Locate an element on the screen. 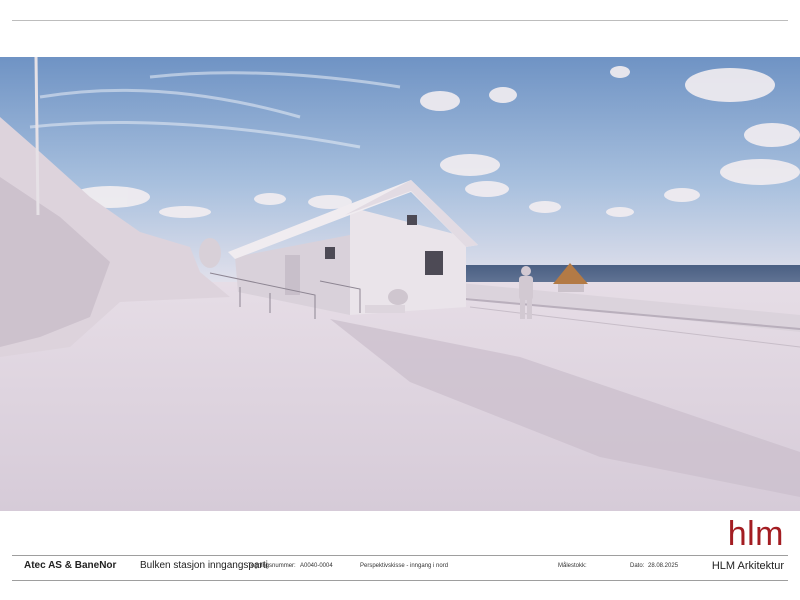  drawing-number: A0040-0004 is located at coordinates (316, 566).